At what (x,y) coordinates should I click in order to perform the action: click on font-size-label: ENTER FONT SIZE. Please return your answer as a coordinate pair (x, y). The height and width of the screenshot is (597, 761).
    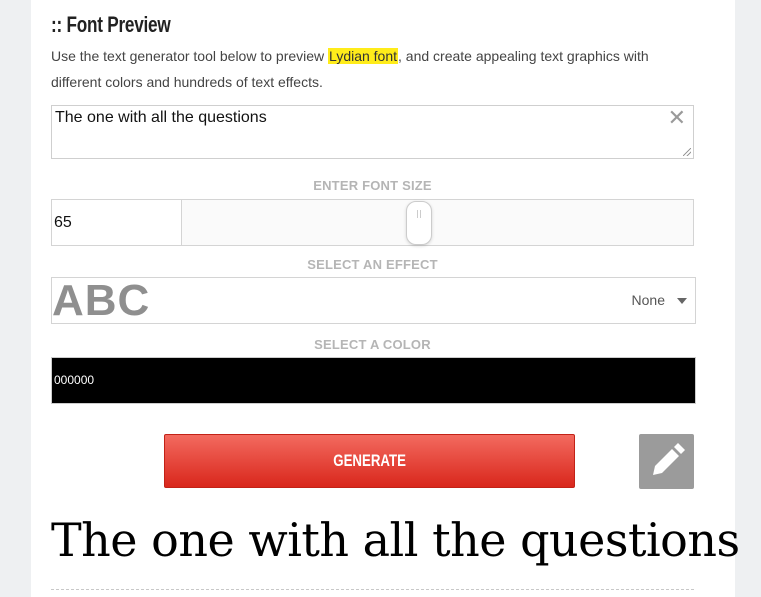
    Looking at the image, I should click on (372, 185).